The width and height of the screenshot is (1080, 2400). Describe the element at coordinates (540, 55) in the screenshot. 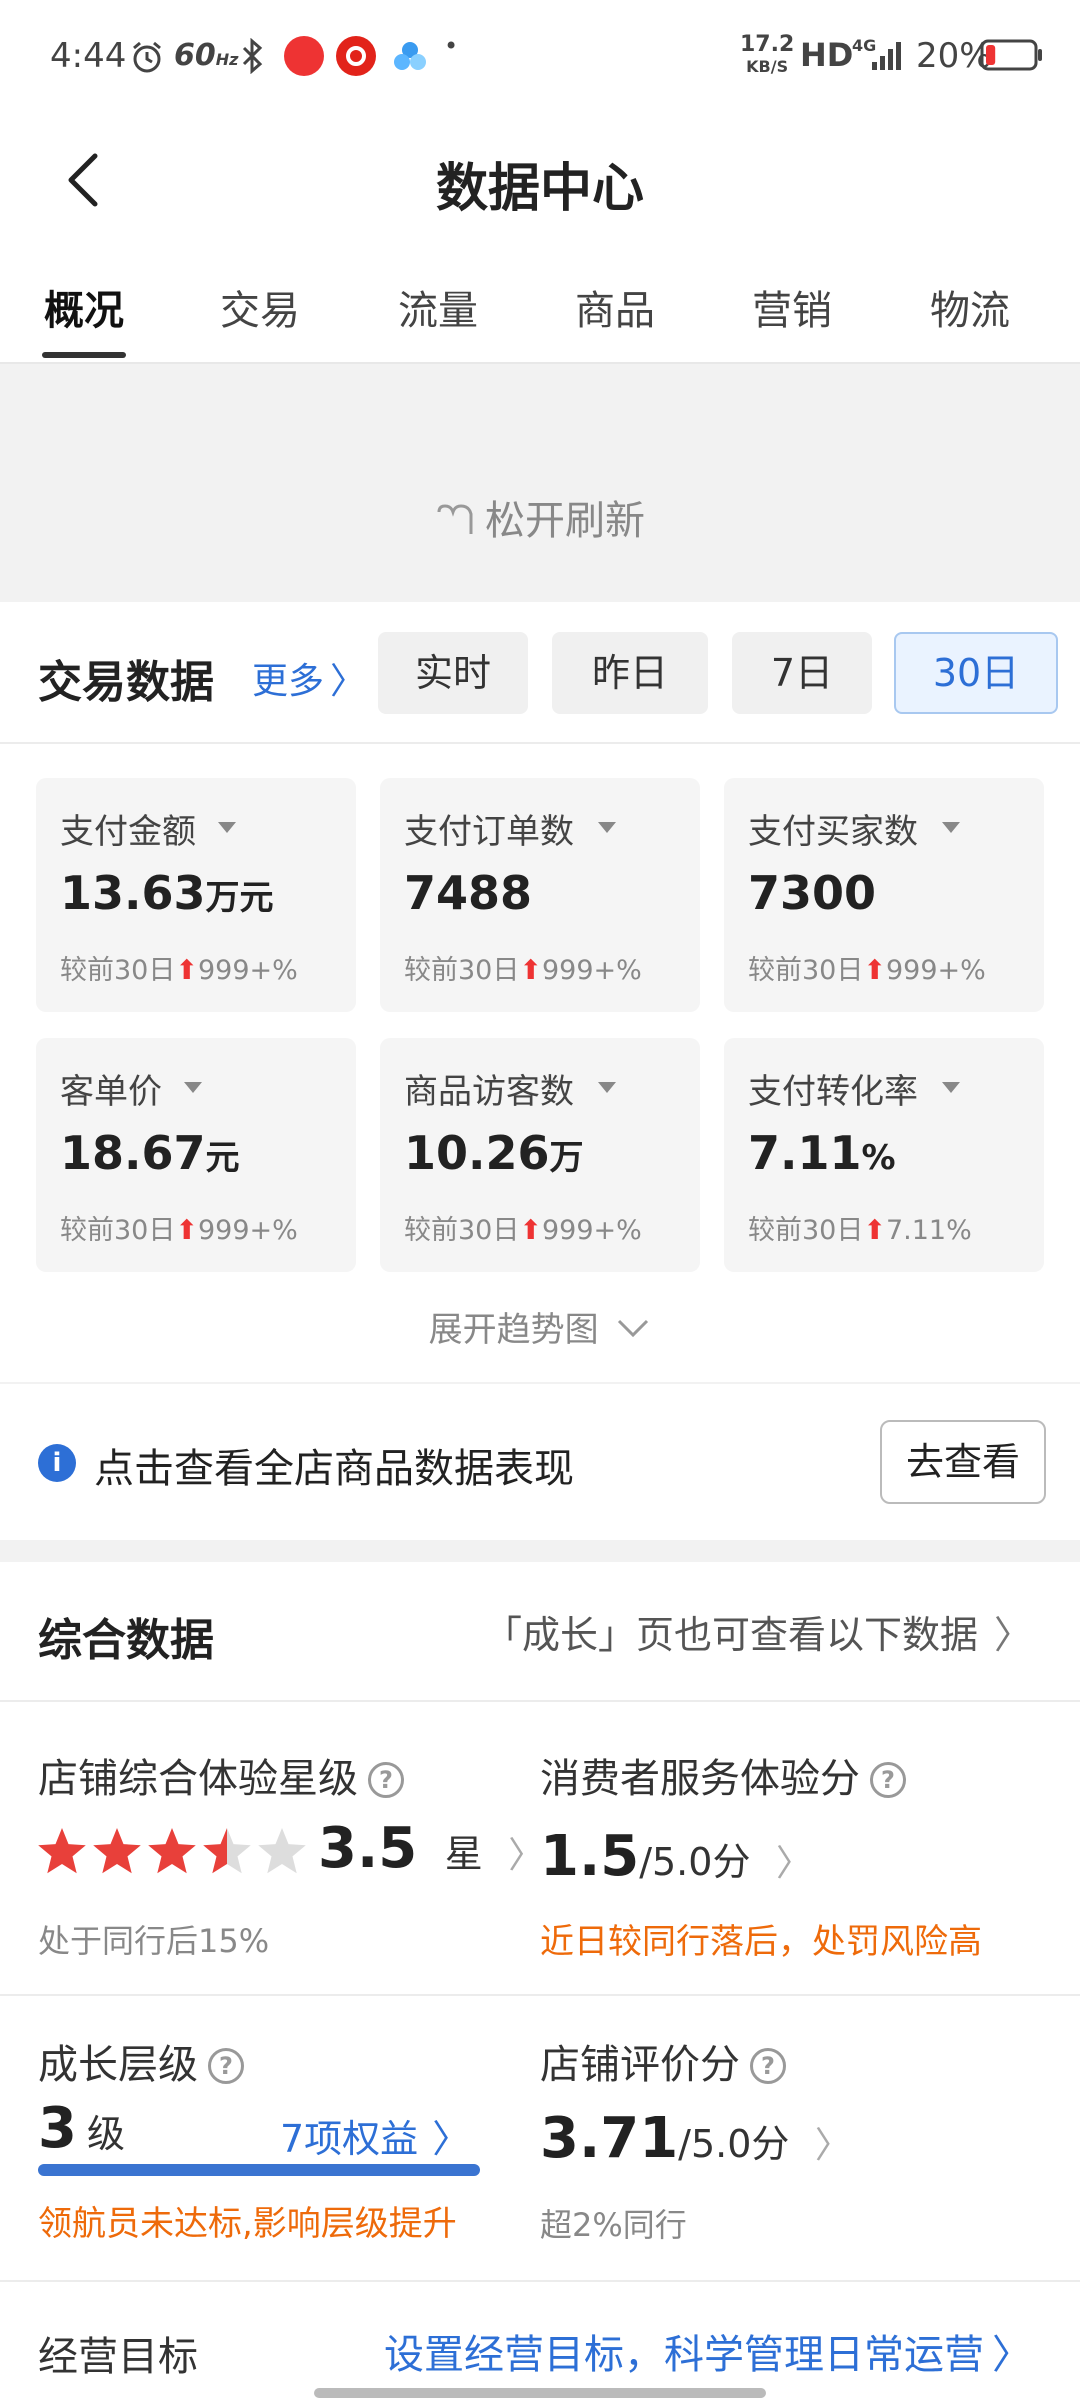

I see `status-bar: 4:44 60Hz • 17.2 KB/S HD 4G 20%` at that location.